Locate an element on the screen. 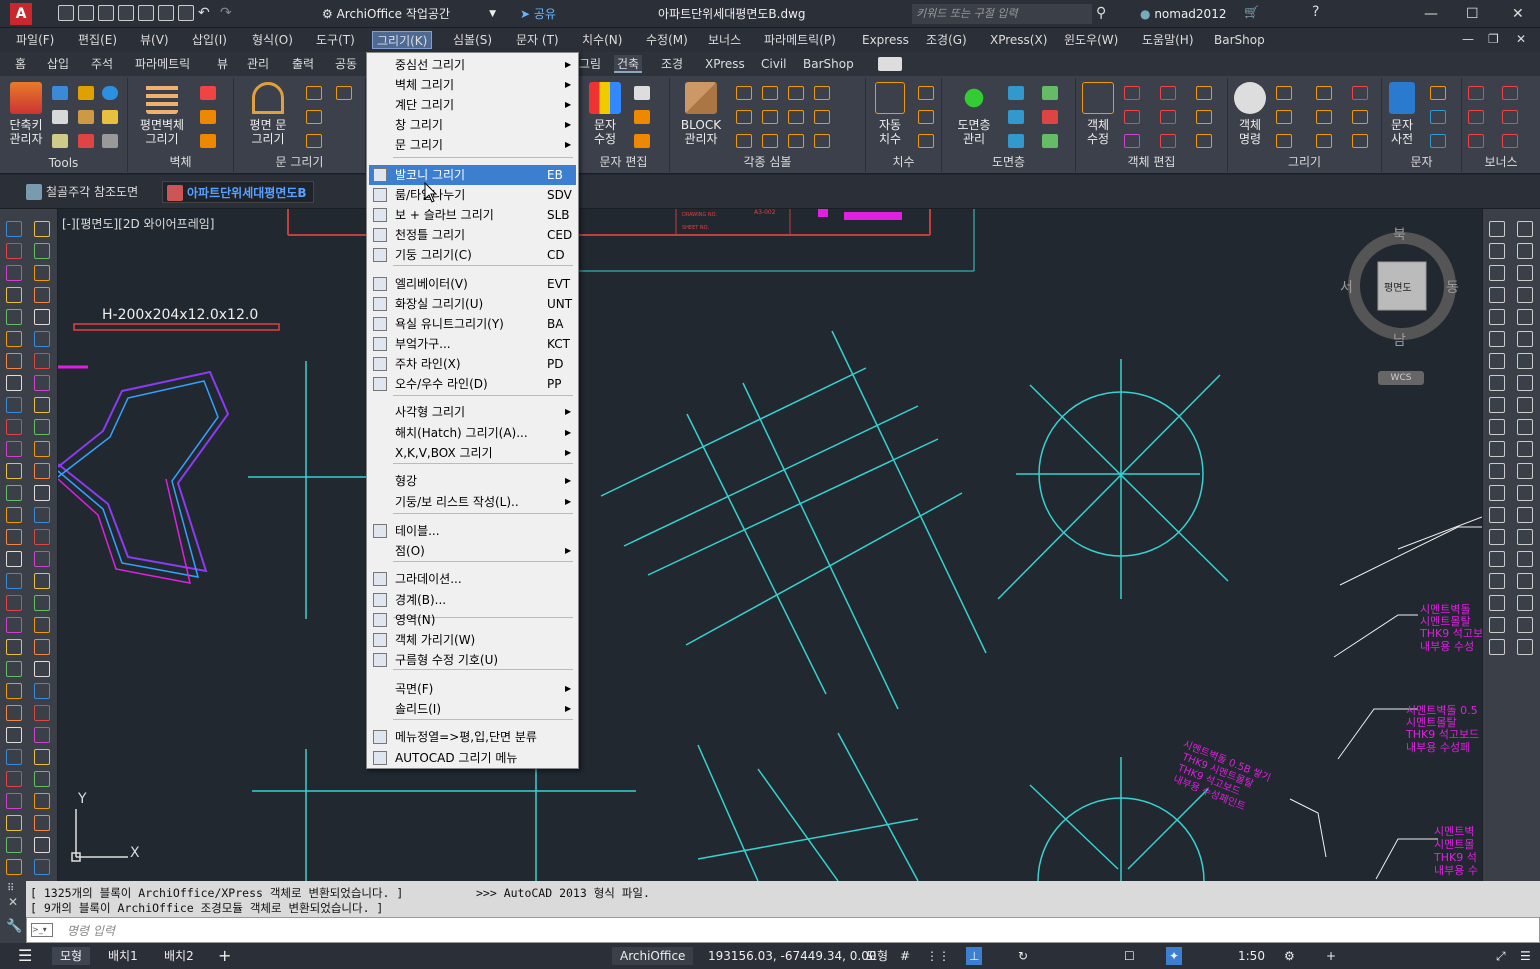  draw-5-icon is located at coordinates (1324, 117).